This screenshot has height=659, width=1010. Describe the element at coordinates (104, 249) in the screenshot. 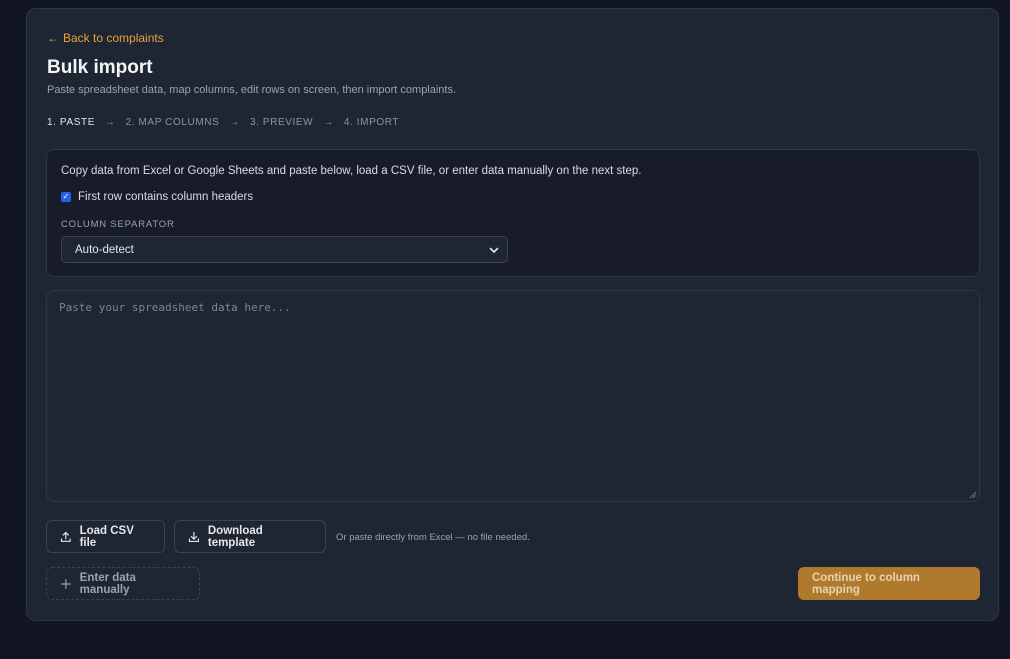

I see `separator-select-value: Auto-detect` at that location.